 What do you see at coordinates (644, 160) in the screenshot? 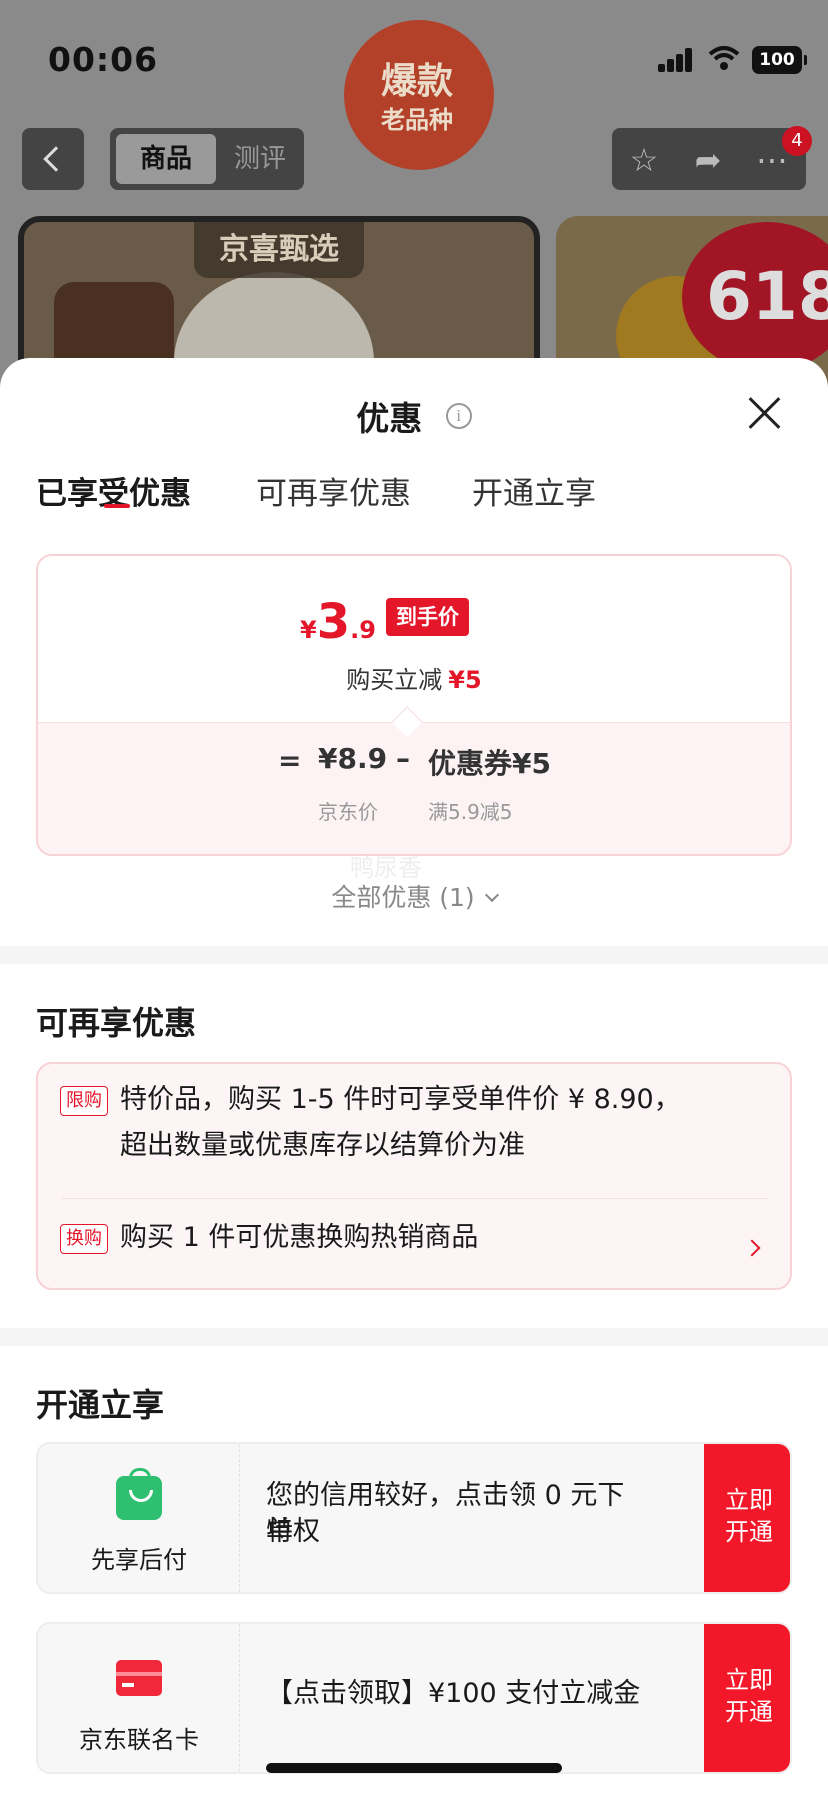
I see `favorite-star-icon: ☆` at bounding box center [644, 160].